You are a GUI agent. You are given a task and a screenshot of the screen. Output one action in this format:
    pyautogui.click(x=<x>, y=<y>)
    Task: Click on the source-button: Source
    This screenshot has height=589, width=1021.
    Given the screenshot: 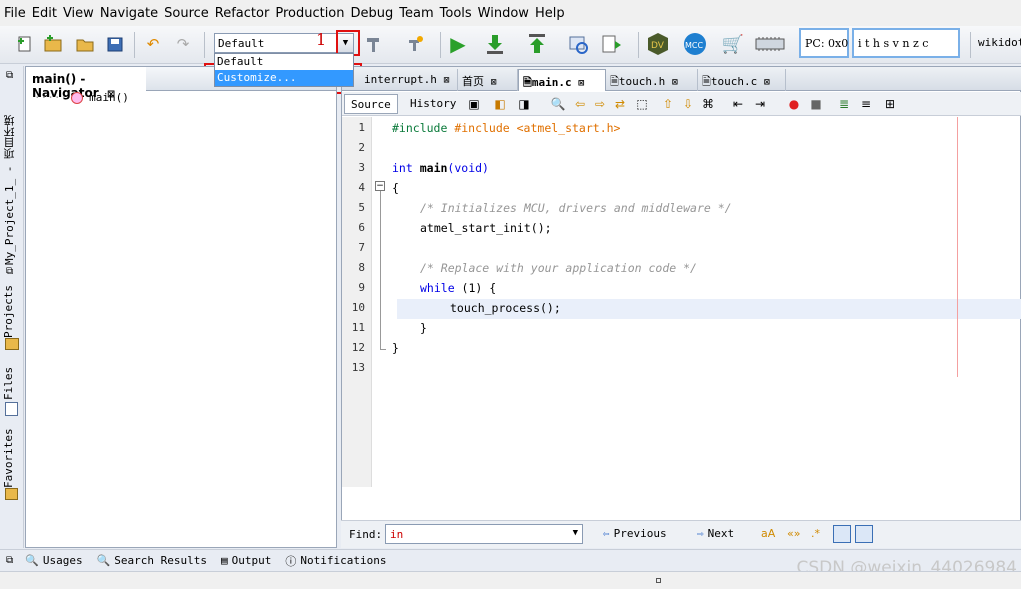 What is the action you would take?
    pyautogui.click(x=371, y=104)
    